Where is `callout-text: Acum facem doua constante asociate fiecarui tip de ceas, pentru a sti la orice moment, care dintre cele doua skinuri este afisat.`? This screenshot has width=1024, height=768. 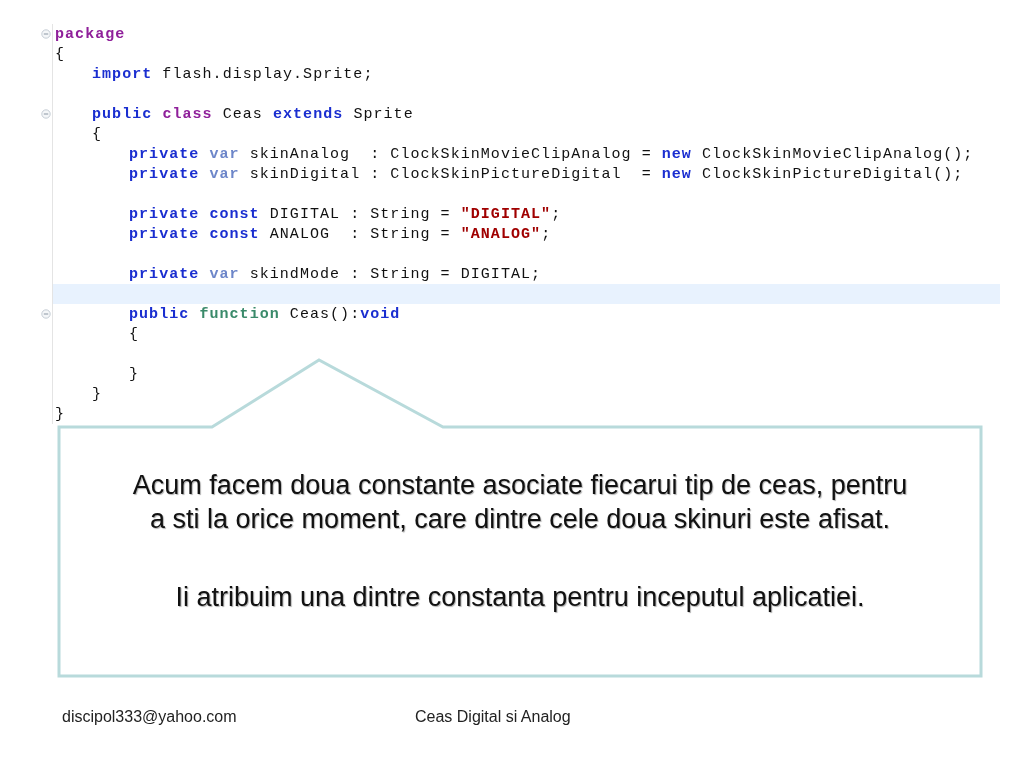 callout-text: Acum facem doua constante asociate fiecarui tip de ceas, pentru a sti la orice moment, care dintre cele doua skinuri este afisat. is located at coordinates (520, 502).